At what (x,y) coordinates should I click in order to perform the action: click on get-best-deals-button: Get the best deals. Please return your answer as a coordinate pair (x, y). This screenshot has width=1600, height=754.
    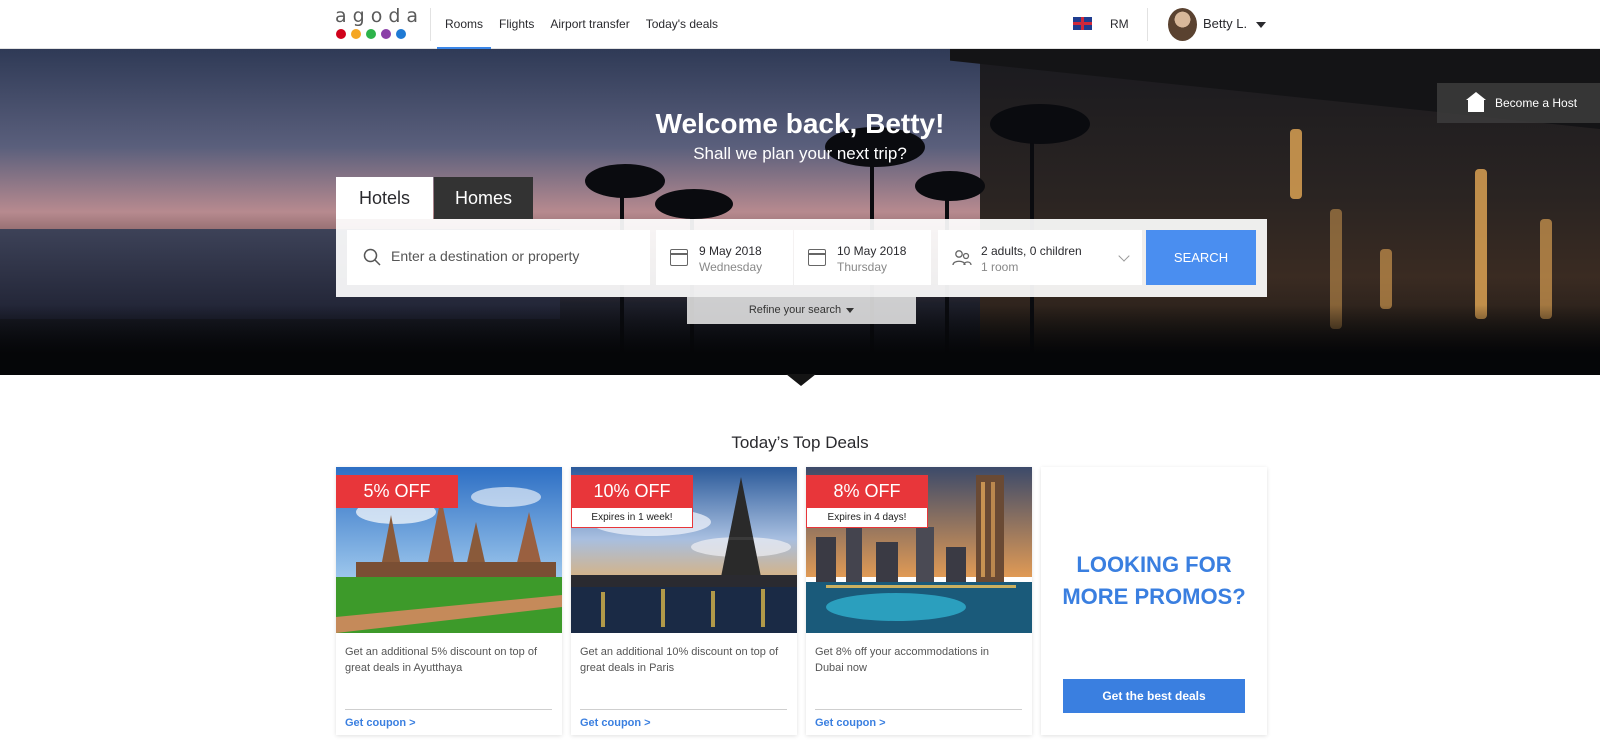
    Looking at the image, I should click on (1154, 696).